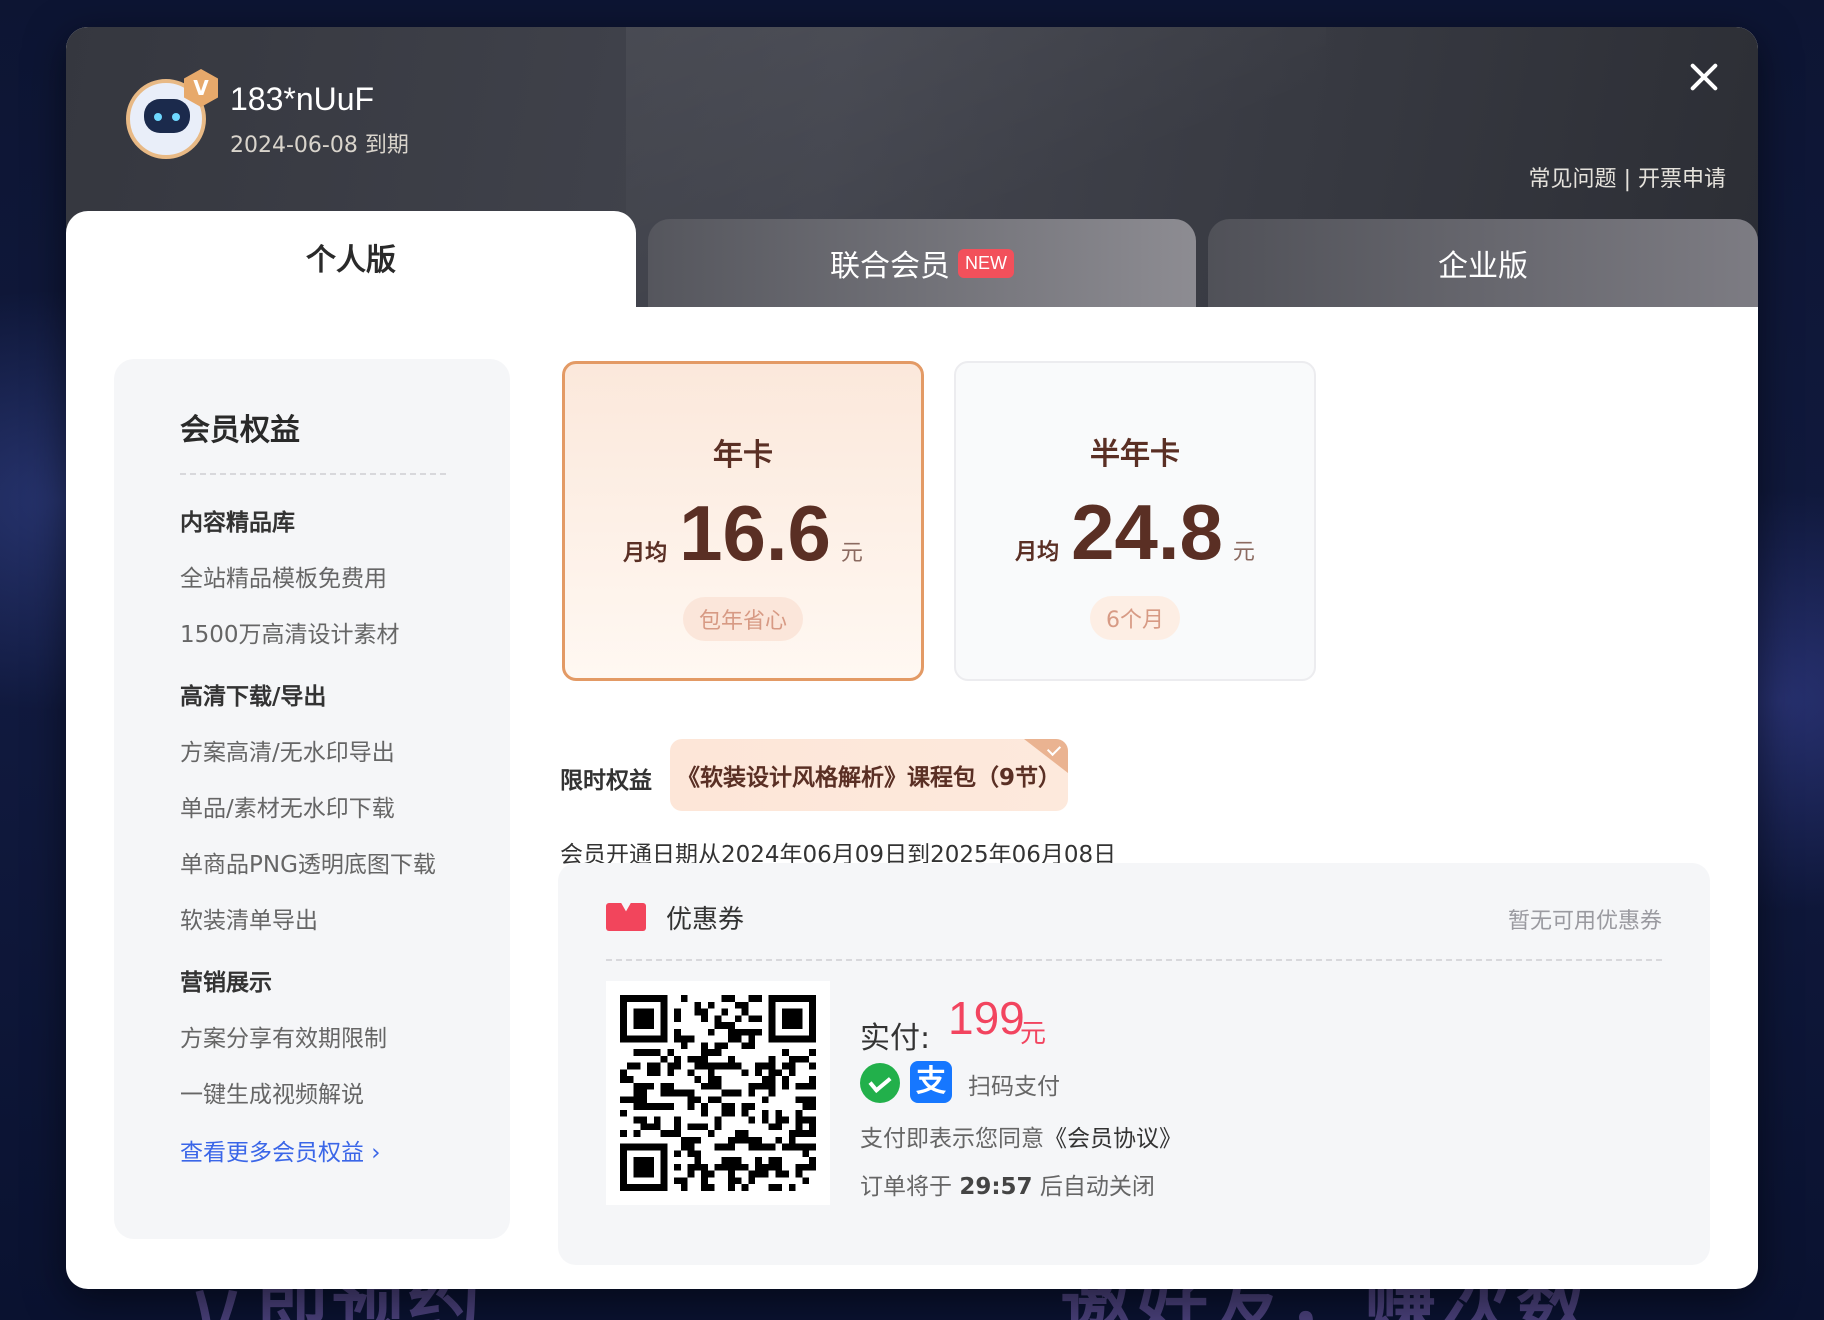 Image resolution: width=1824 pixels, height=1320 pixels. What do you see at coordinates (294, 145) in the screenshot?
I see `expire-date: 2024-06-08` at bounding box center [294, 145].